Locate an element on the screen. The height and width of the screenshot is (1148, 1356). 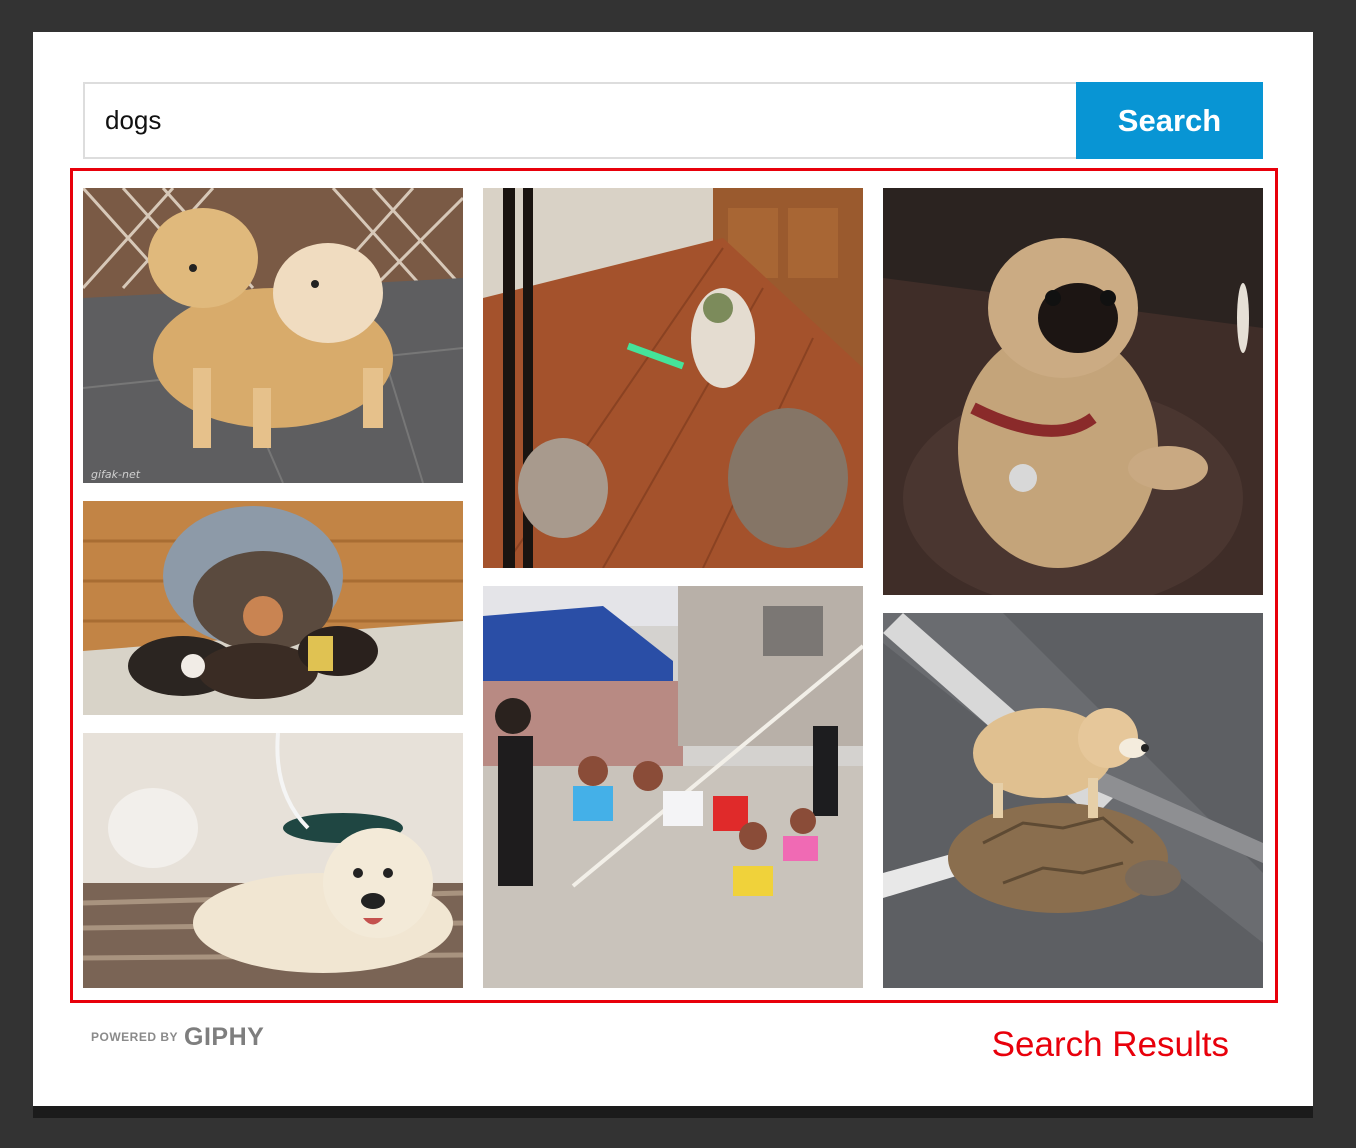
gif-result-labrador-and-pomeranian is located at coordinates (273, 860).